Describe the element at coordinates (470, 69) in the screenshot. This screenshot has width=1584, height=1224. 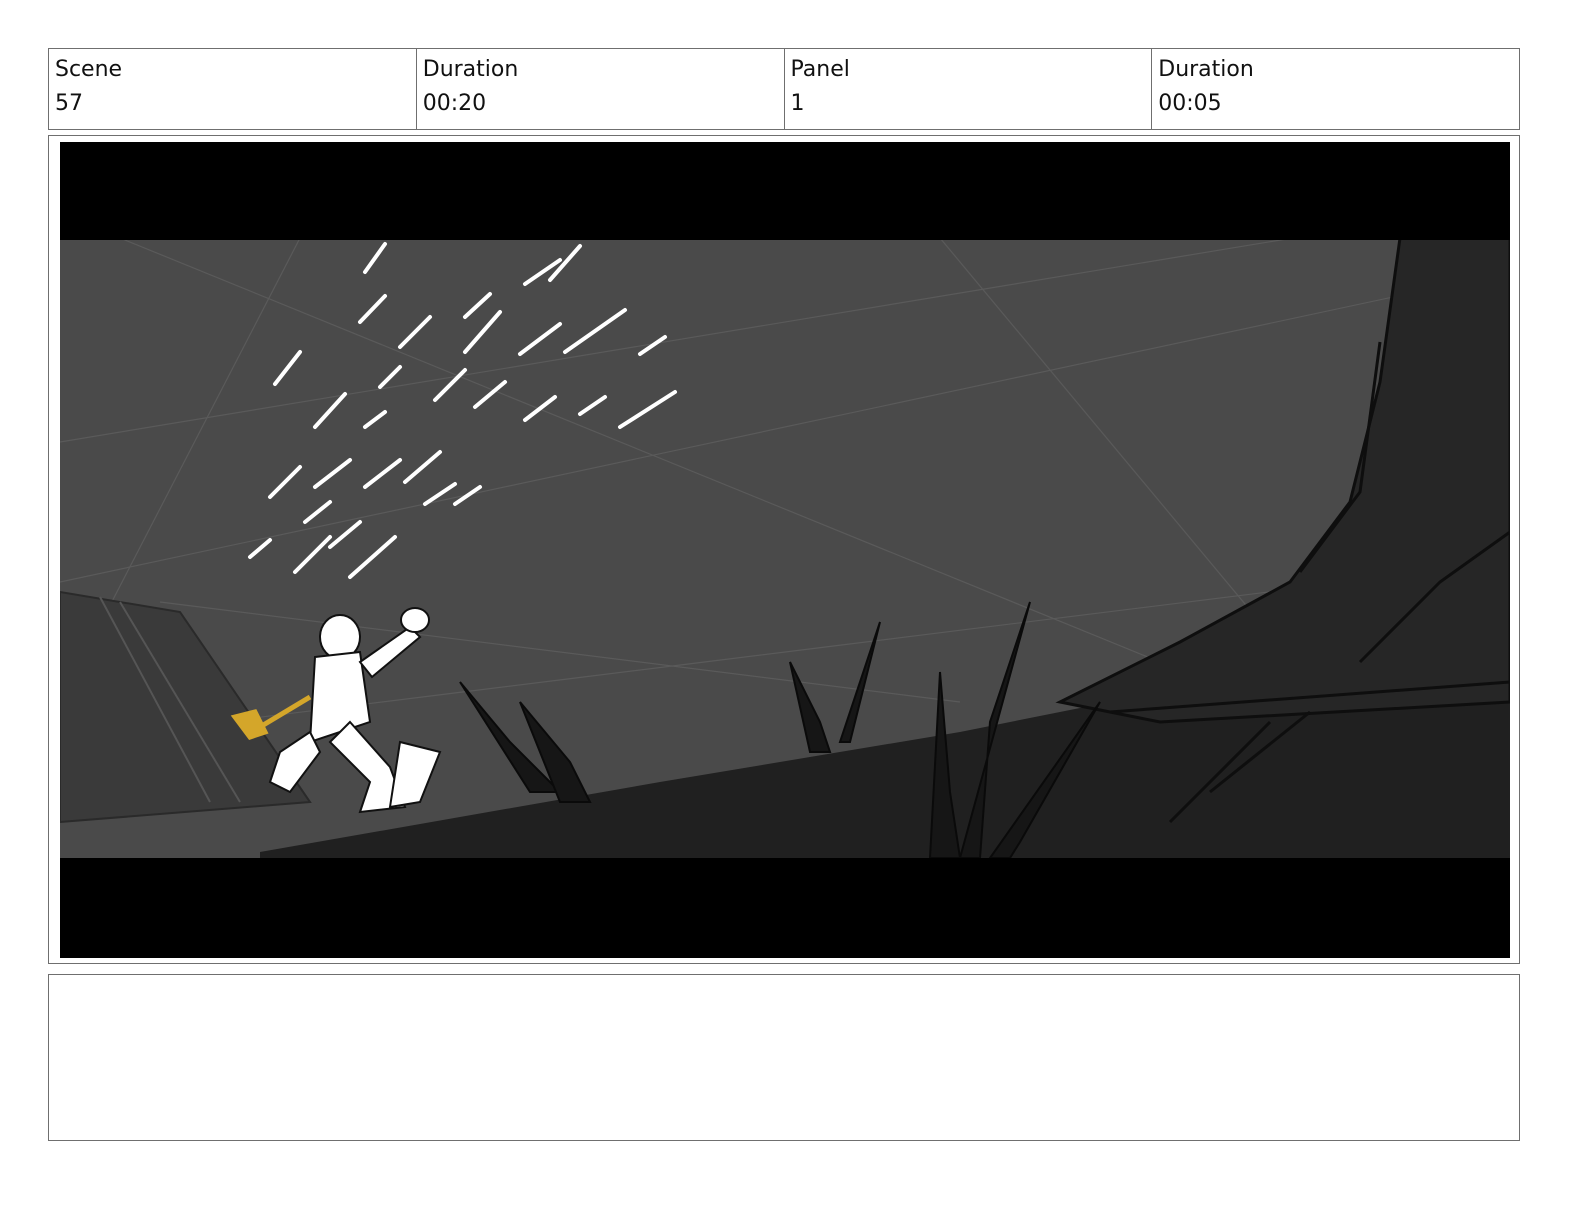
I see `scene-duration-label: Duration` at that location.